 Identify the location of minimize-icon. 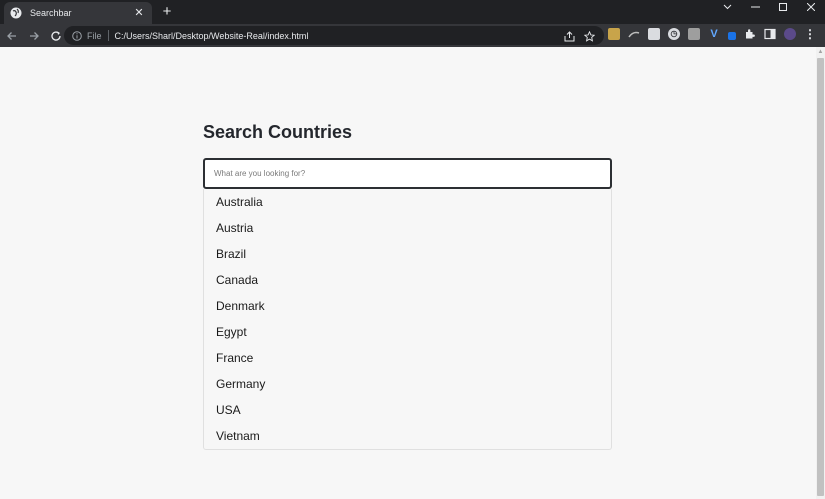
(755, 7).